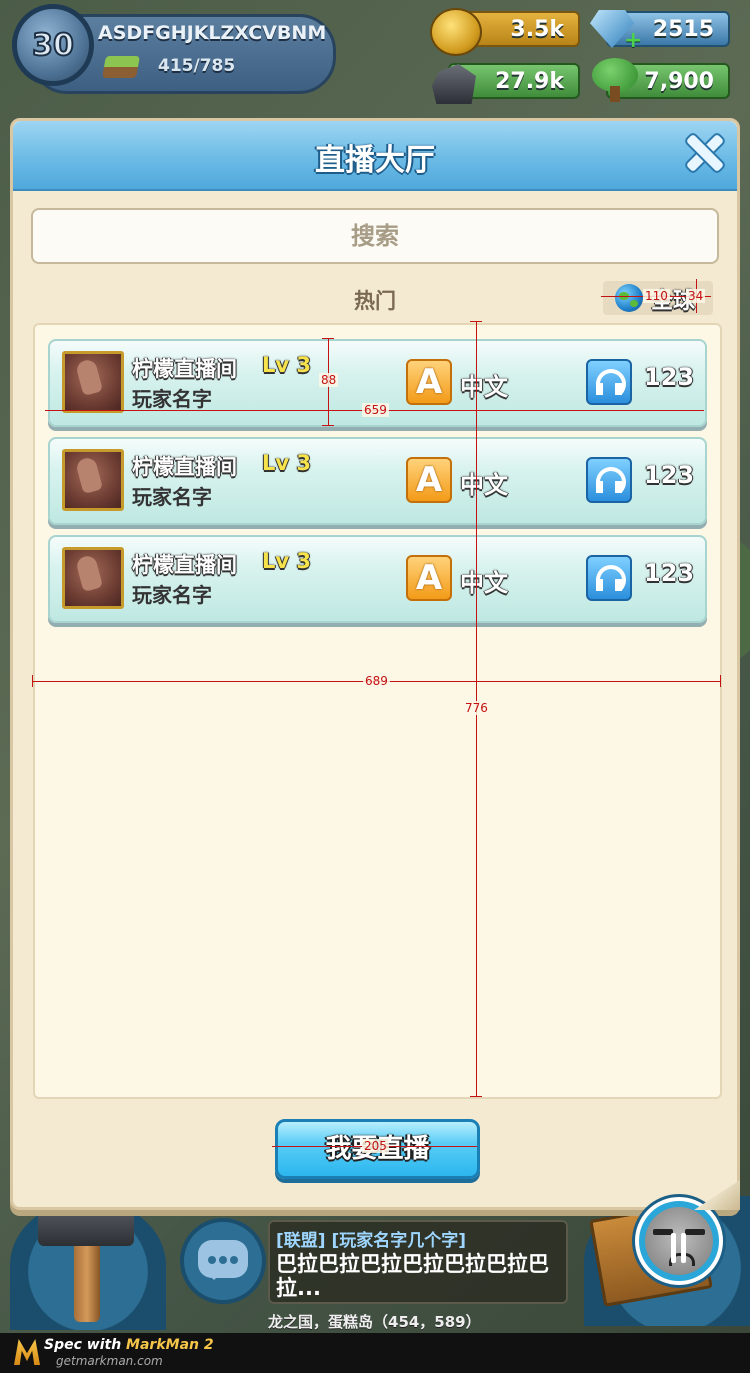 Image resolution: width=750 pixels, height=1373 pixels. What do you see at coordinates (109, 1361) in the screenshot?
I see `markman-url: getmarkman.com` at bounding box center [109, 1361].